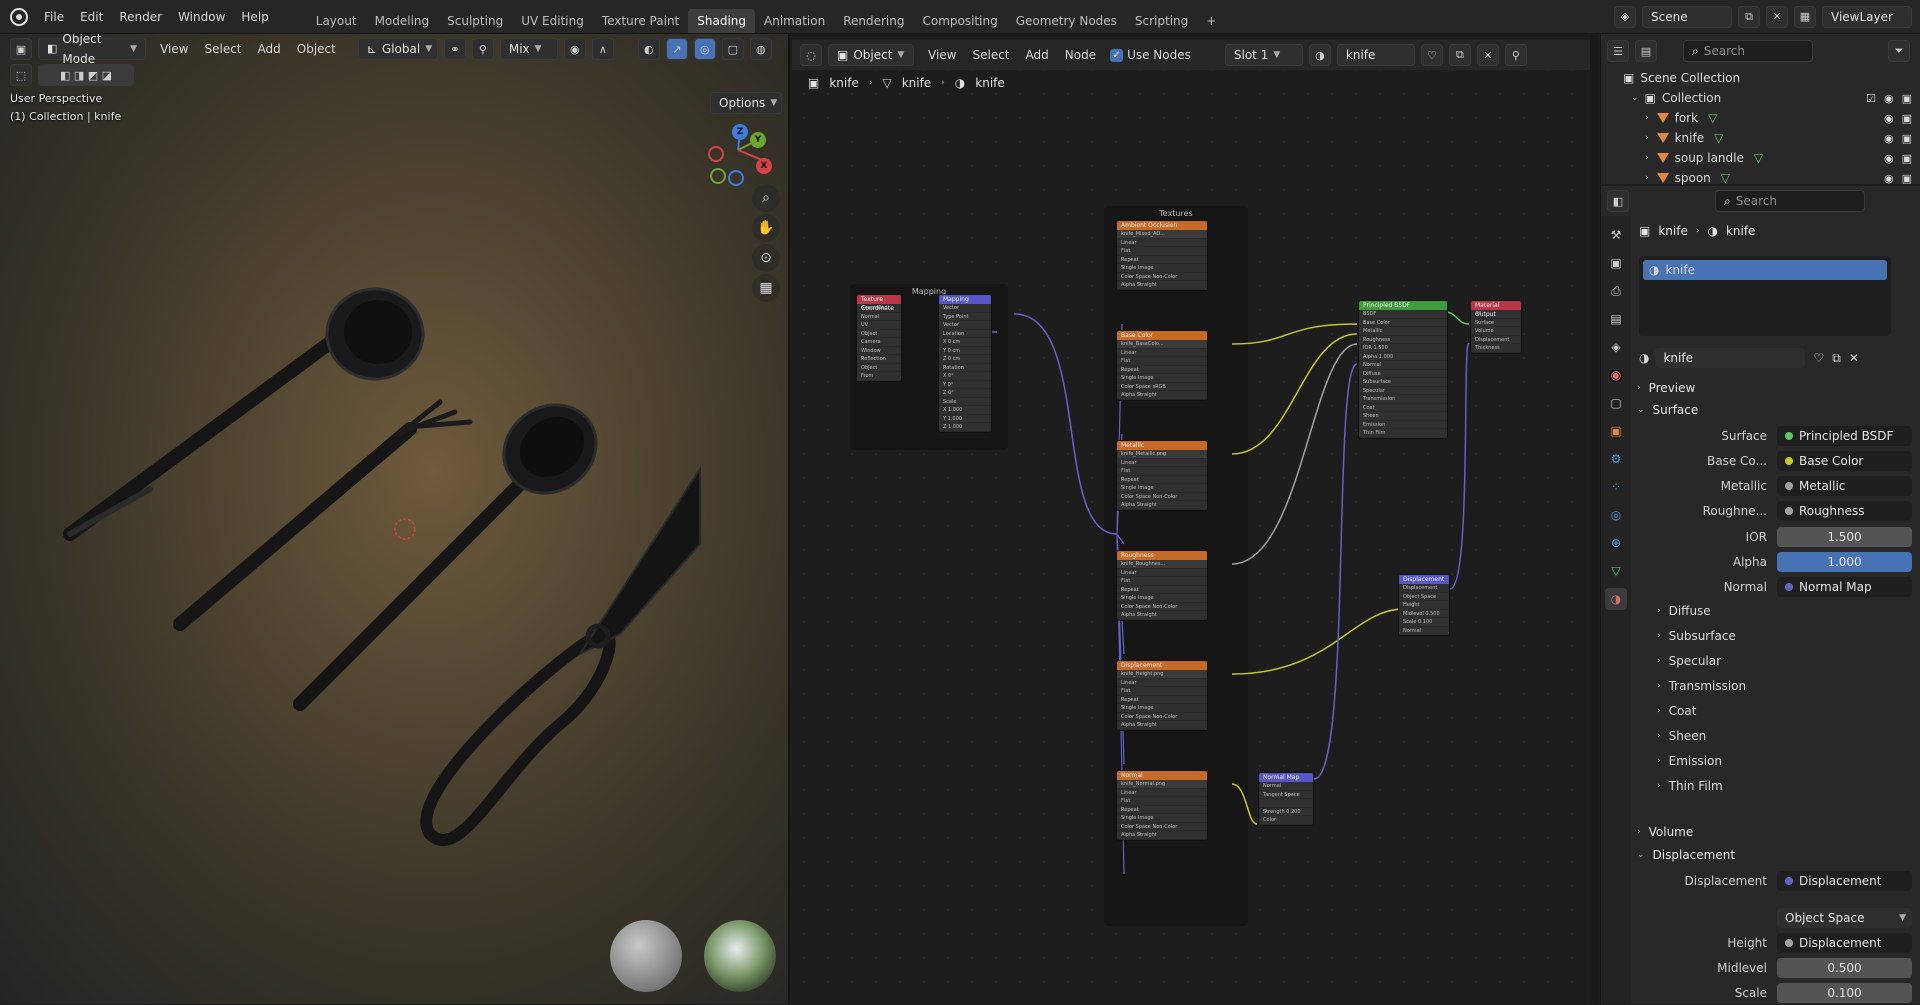 This screenshot has width=1920, height=1005. What do you see at coordinates (1777, 16) in the screenshot?
I see `delete-scene-icon: ✕` at bounding box center [1777, 16].